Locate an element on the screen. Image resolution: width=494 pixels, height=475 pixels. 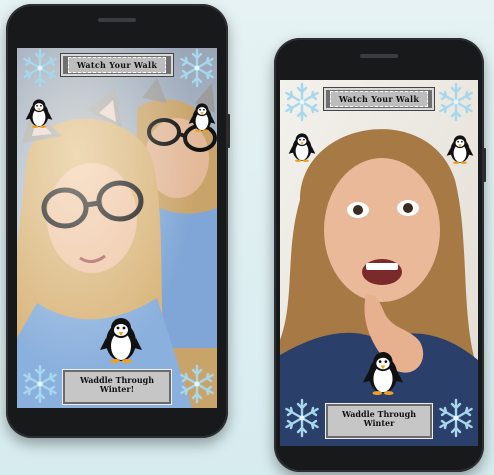
bottom-banner: Waddle Through Winter is located at coordinates (379, 421).